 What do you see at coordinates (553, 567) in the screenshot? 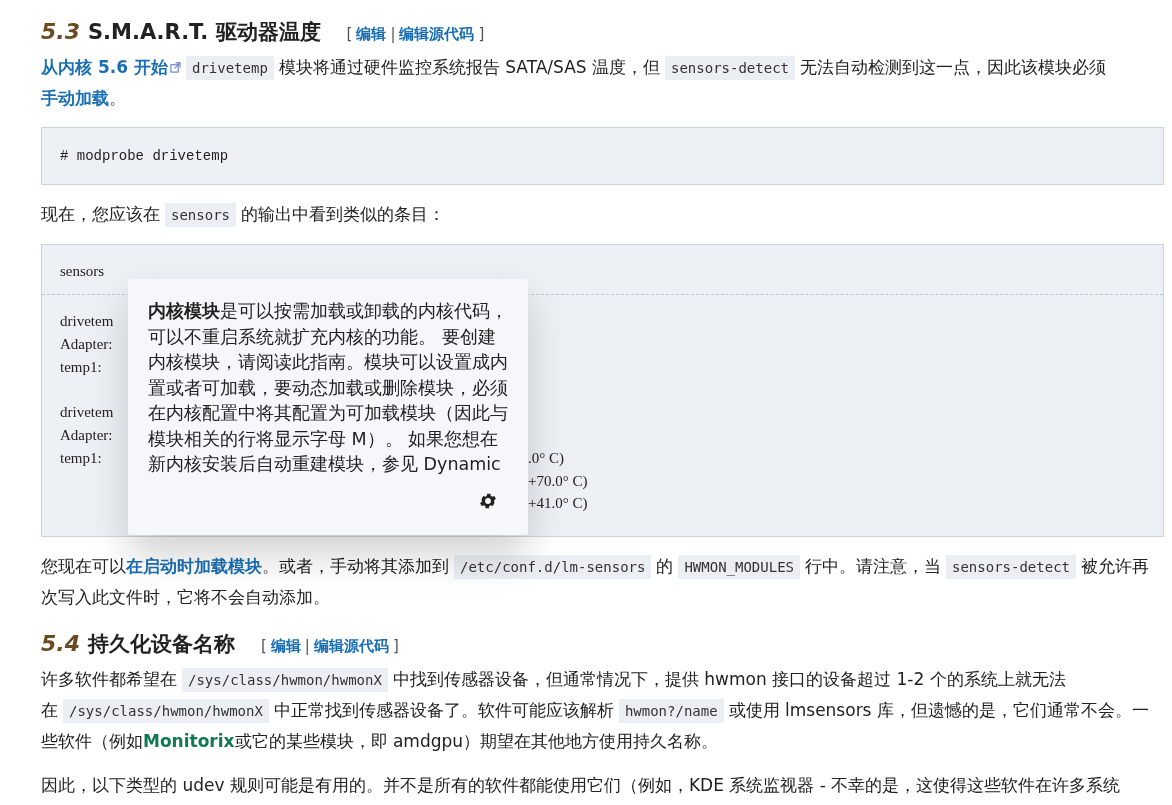
I see `inline-code: /etc/conf.d/lm-sensors` at bounding box center [553, 567].